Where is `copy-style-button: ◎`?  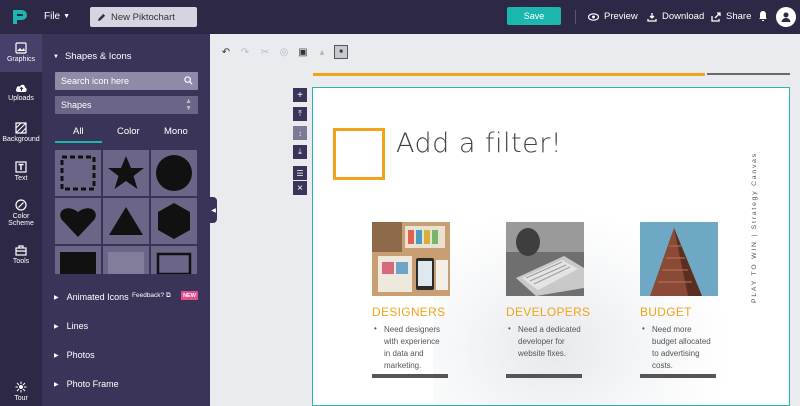 copy-style-button: ◎ is located at coordinates (284, 52).